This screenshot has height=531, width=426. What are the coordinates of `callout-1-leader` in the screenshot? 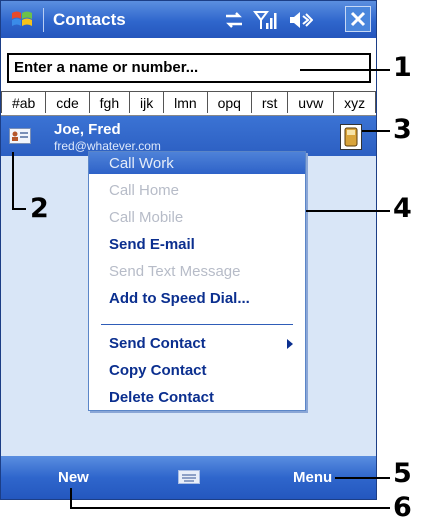 It's located at (345, 70).